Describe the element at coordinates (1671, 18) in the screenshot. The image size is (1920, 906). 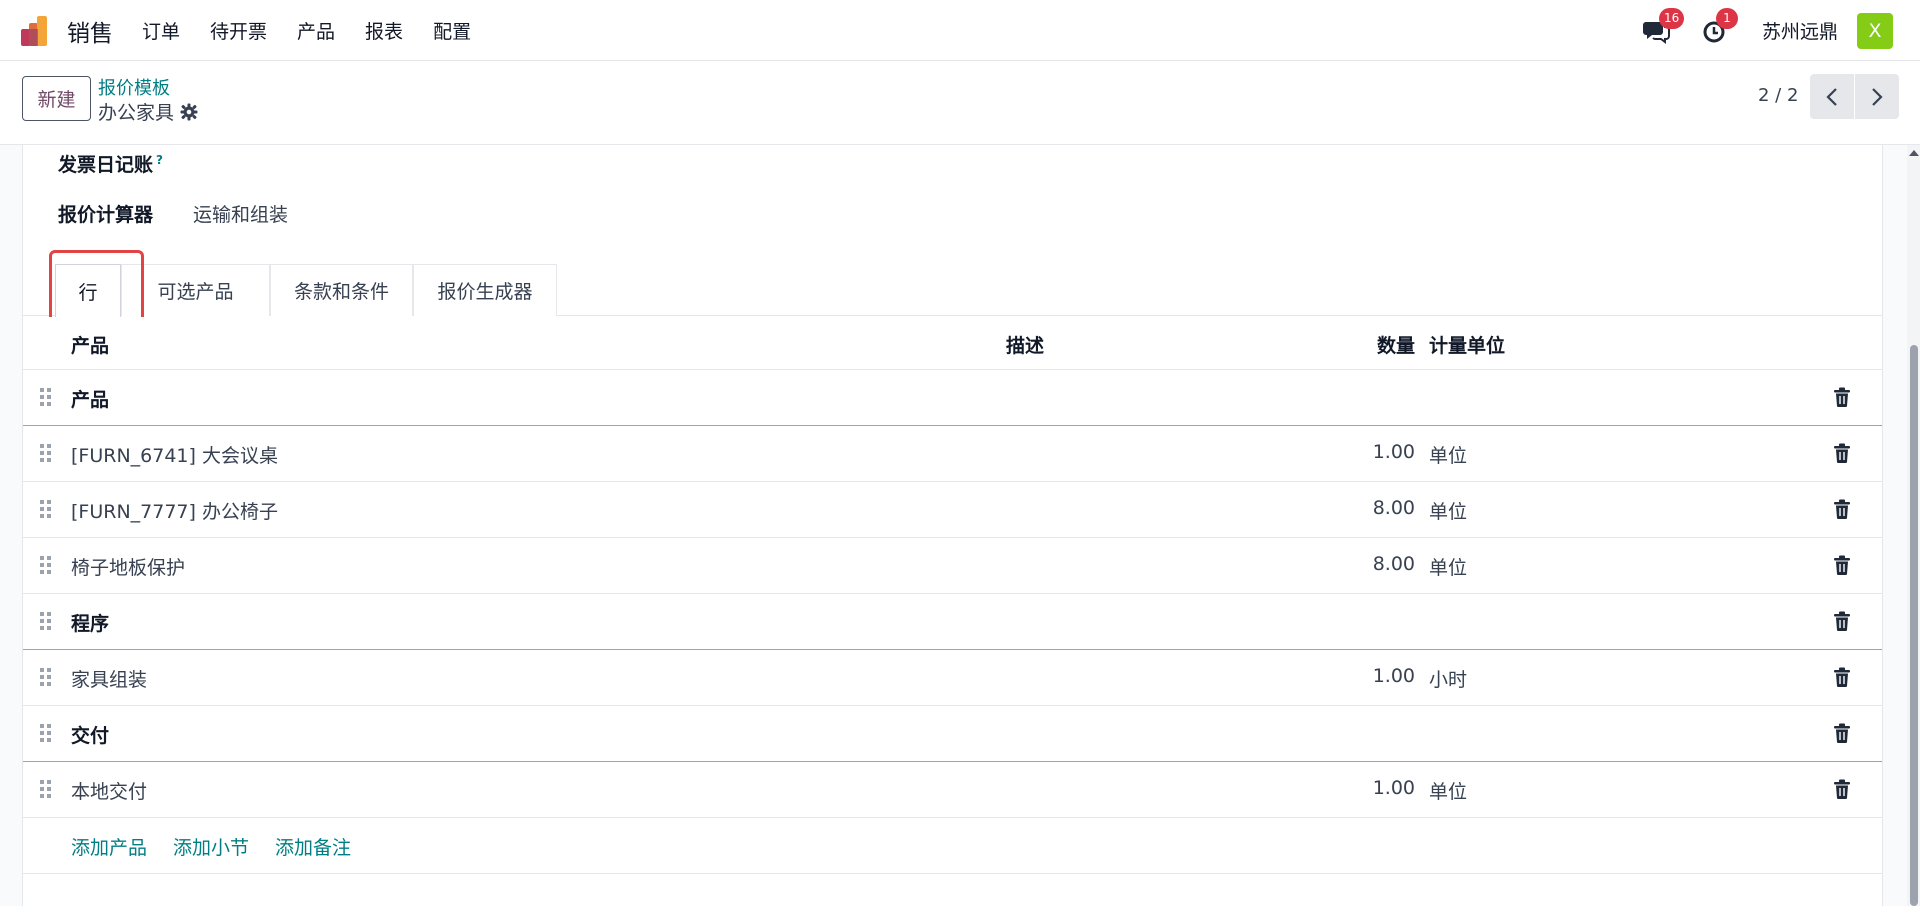
I see `messages-count-badge: 16` at that location.